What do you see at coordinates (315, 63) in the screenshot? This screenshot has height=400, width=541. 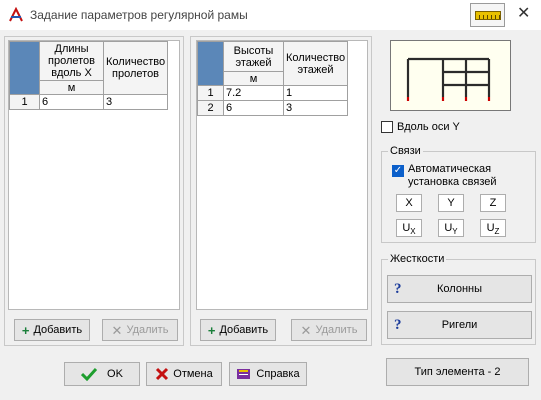 I see `col-header-floor-count: Количество этажей` at bounding box center [315, 63].